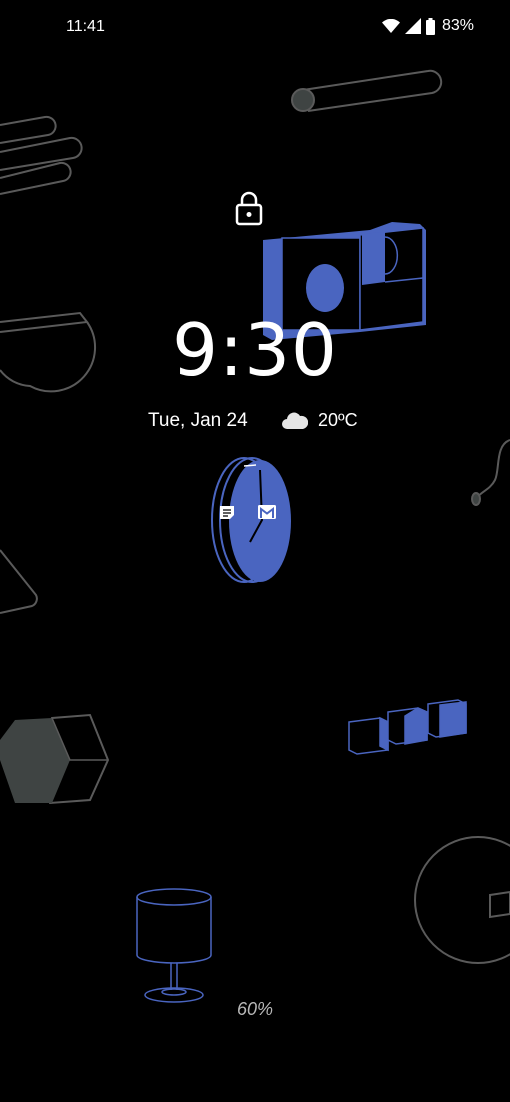  Describe the element at coordinates (267, 512) in the screenshot. I see `gmail-icon` at that location.